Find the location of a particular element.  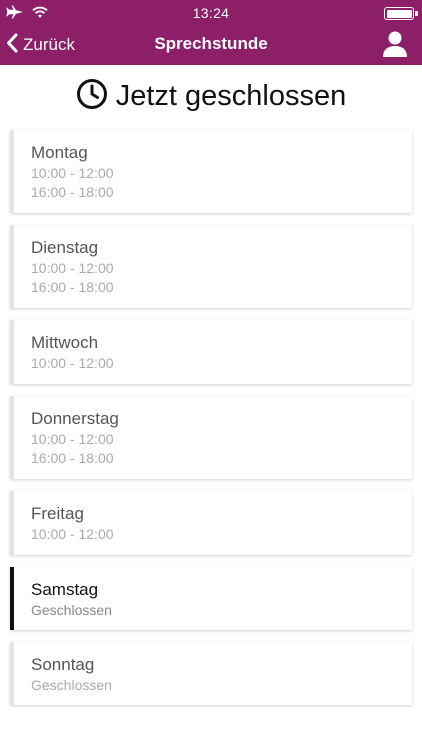

page-title-row: Jetzt geschlossen is located at coordinates (211, 96).